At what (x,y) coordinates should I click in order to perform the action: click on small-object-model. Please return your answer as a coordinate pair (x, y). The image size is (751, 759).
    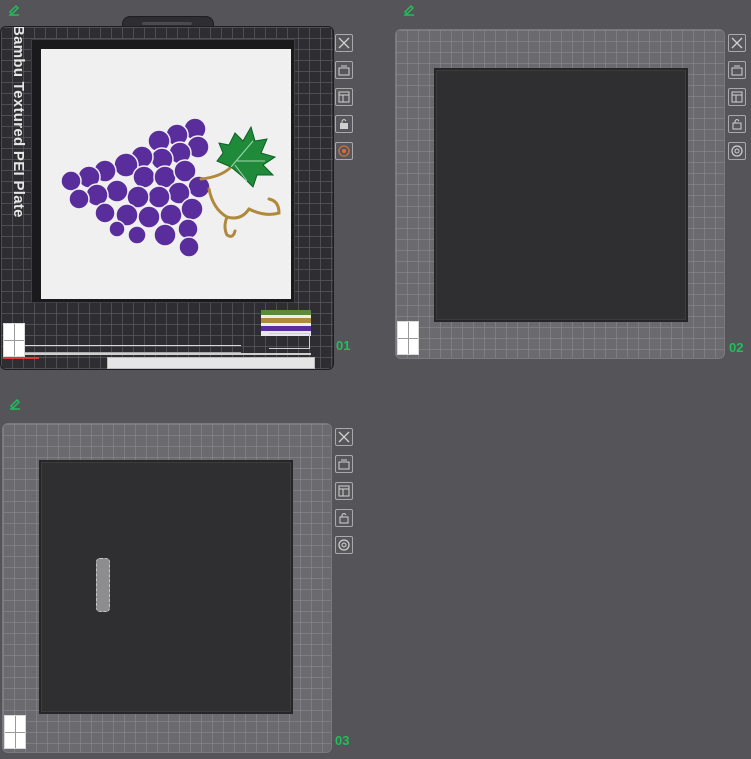
    Looking at the image, I should click on (103, 585).